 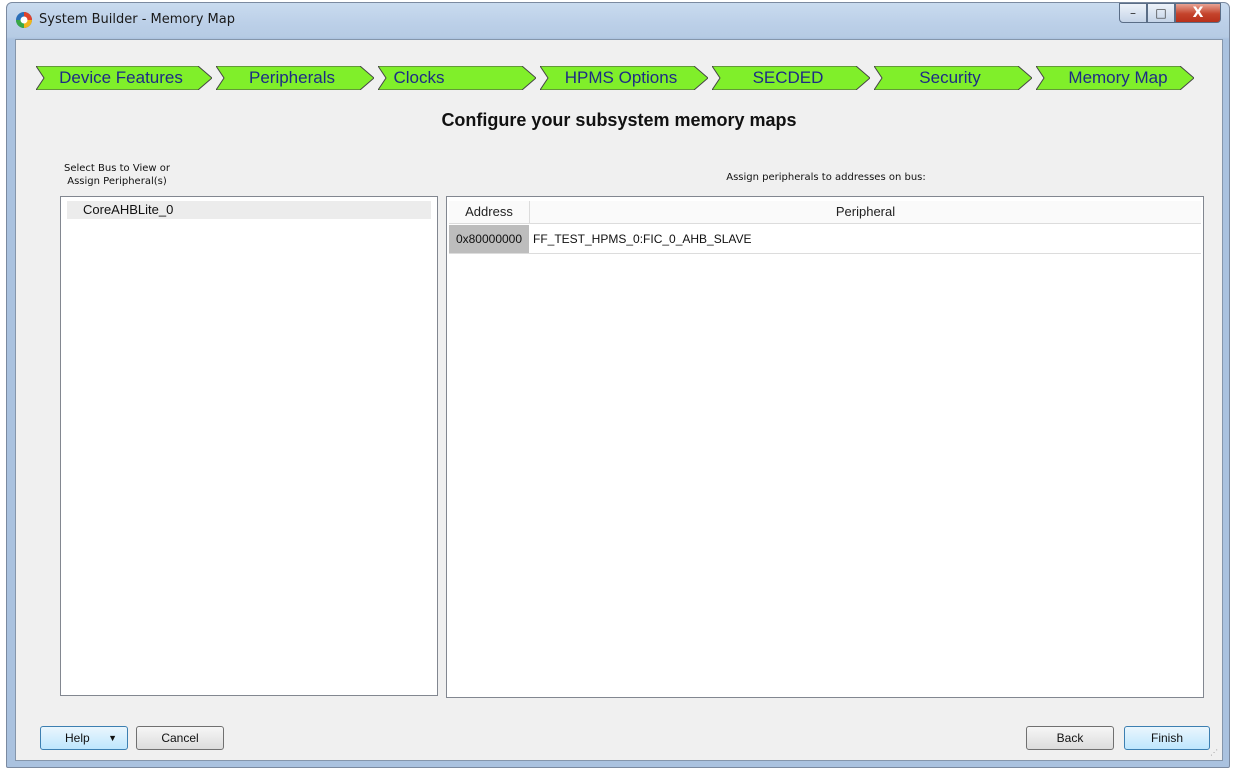 I want to click on minimize-button: –, so click(x=1133, y=13).